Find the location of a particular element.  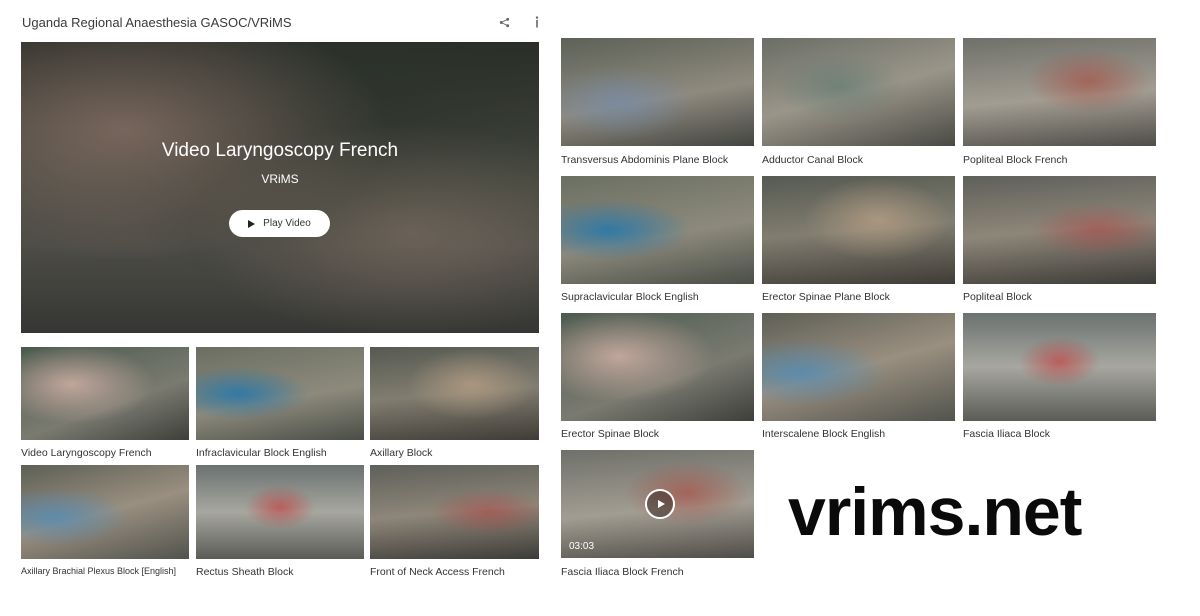

video-caption: Erector Spinae Plane Block is located at coordinates (826, 297).